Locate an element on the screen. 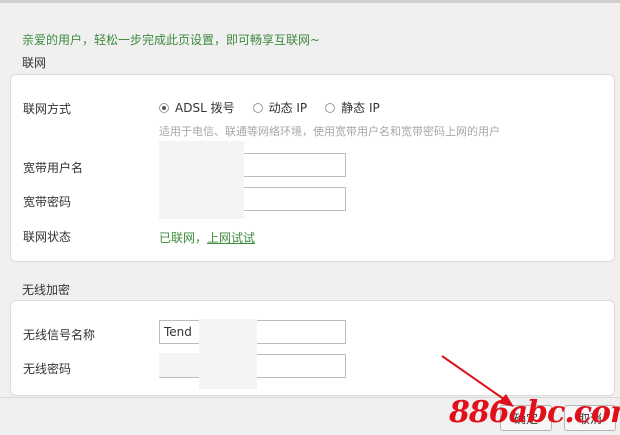  wireless-password-label: 无线密码 is located at coordinates (47, 369).